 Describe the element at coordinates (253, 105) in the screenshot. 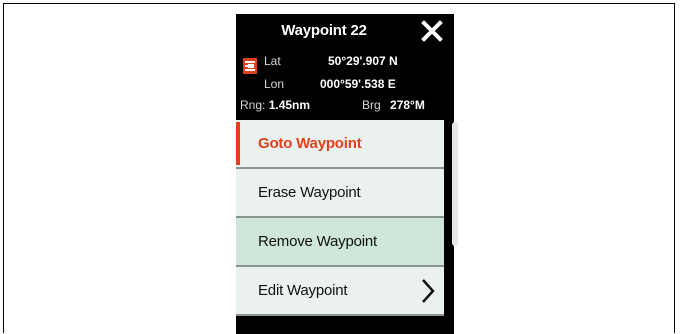

I see `rng-label: Rng:` at that location.